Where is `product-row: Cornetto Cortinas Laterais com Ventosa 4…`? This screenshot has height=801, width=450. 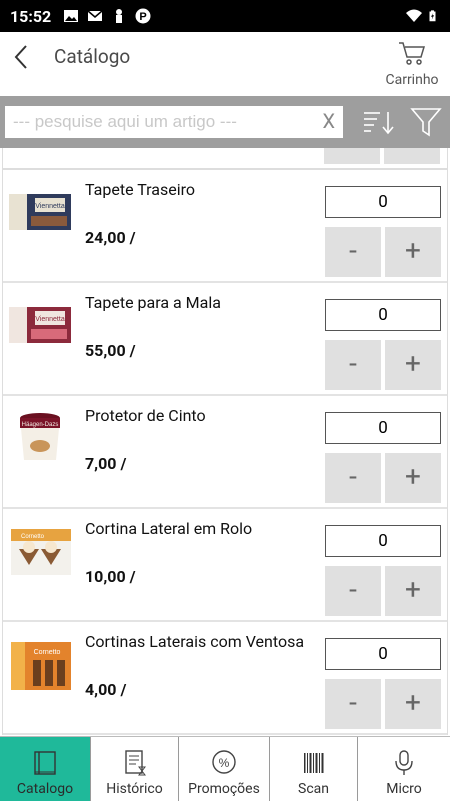 product-row: Cornetto Cortinas Laterais com Ventosa 4… is located at coordinates (225, 678).